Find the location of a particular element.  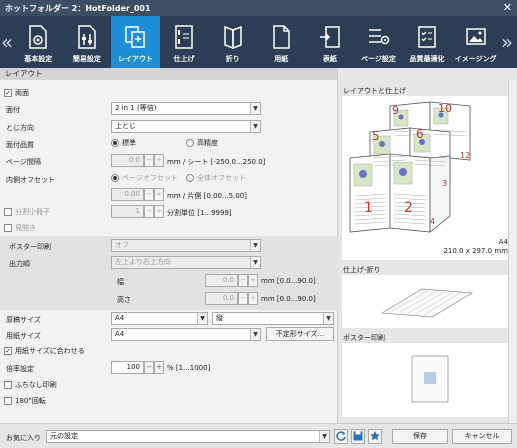

inner-offset-label: 内側オフセット is located at coordinates (30, 180).